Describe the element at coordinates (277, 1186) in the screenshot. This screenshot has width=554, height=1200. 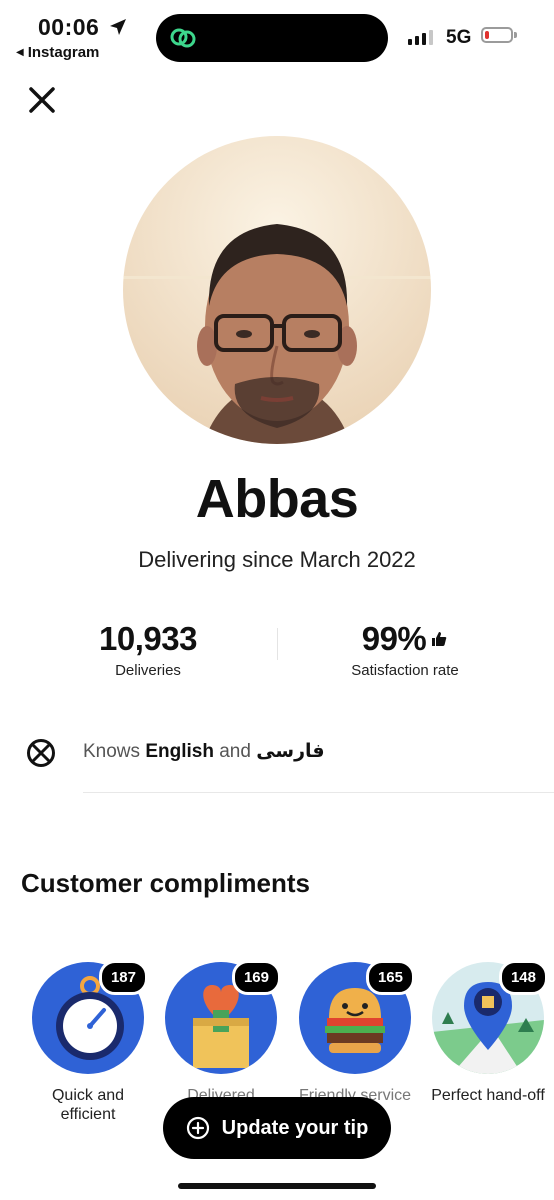
I see `home-indicator` at that location.